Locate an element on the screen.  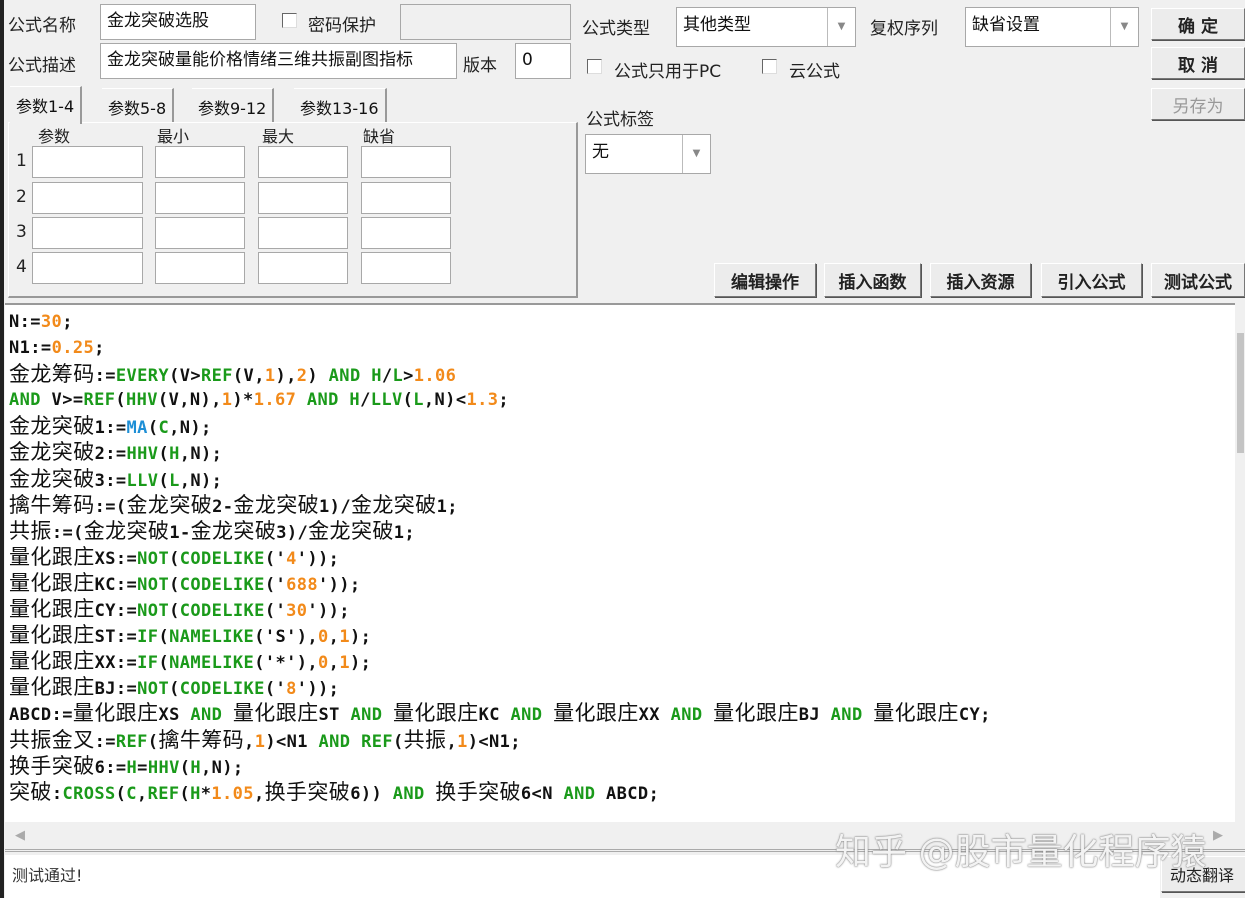
code-line: 金龙突破1:=MA(C,N); is located at coordinates (110, 426).